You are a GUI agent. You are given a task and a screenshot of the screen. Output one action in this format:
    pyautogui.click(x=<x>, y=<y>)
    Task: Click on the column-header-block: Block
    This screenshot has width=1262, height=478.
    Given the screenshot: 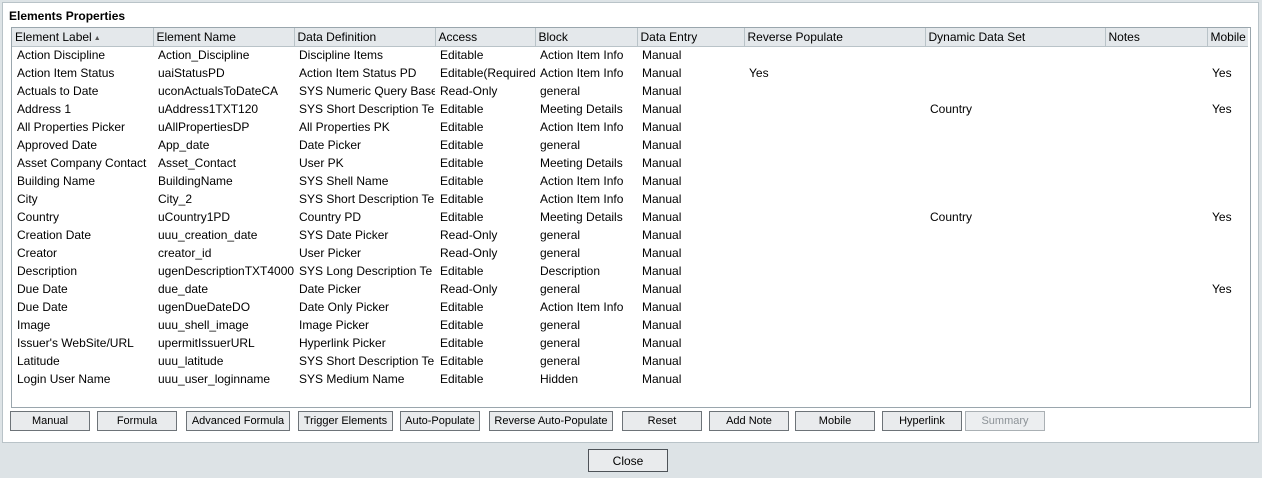 What is the action you would take?
    pyautogui.click(x=586, y=37)
    